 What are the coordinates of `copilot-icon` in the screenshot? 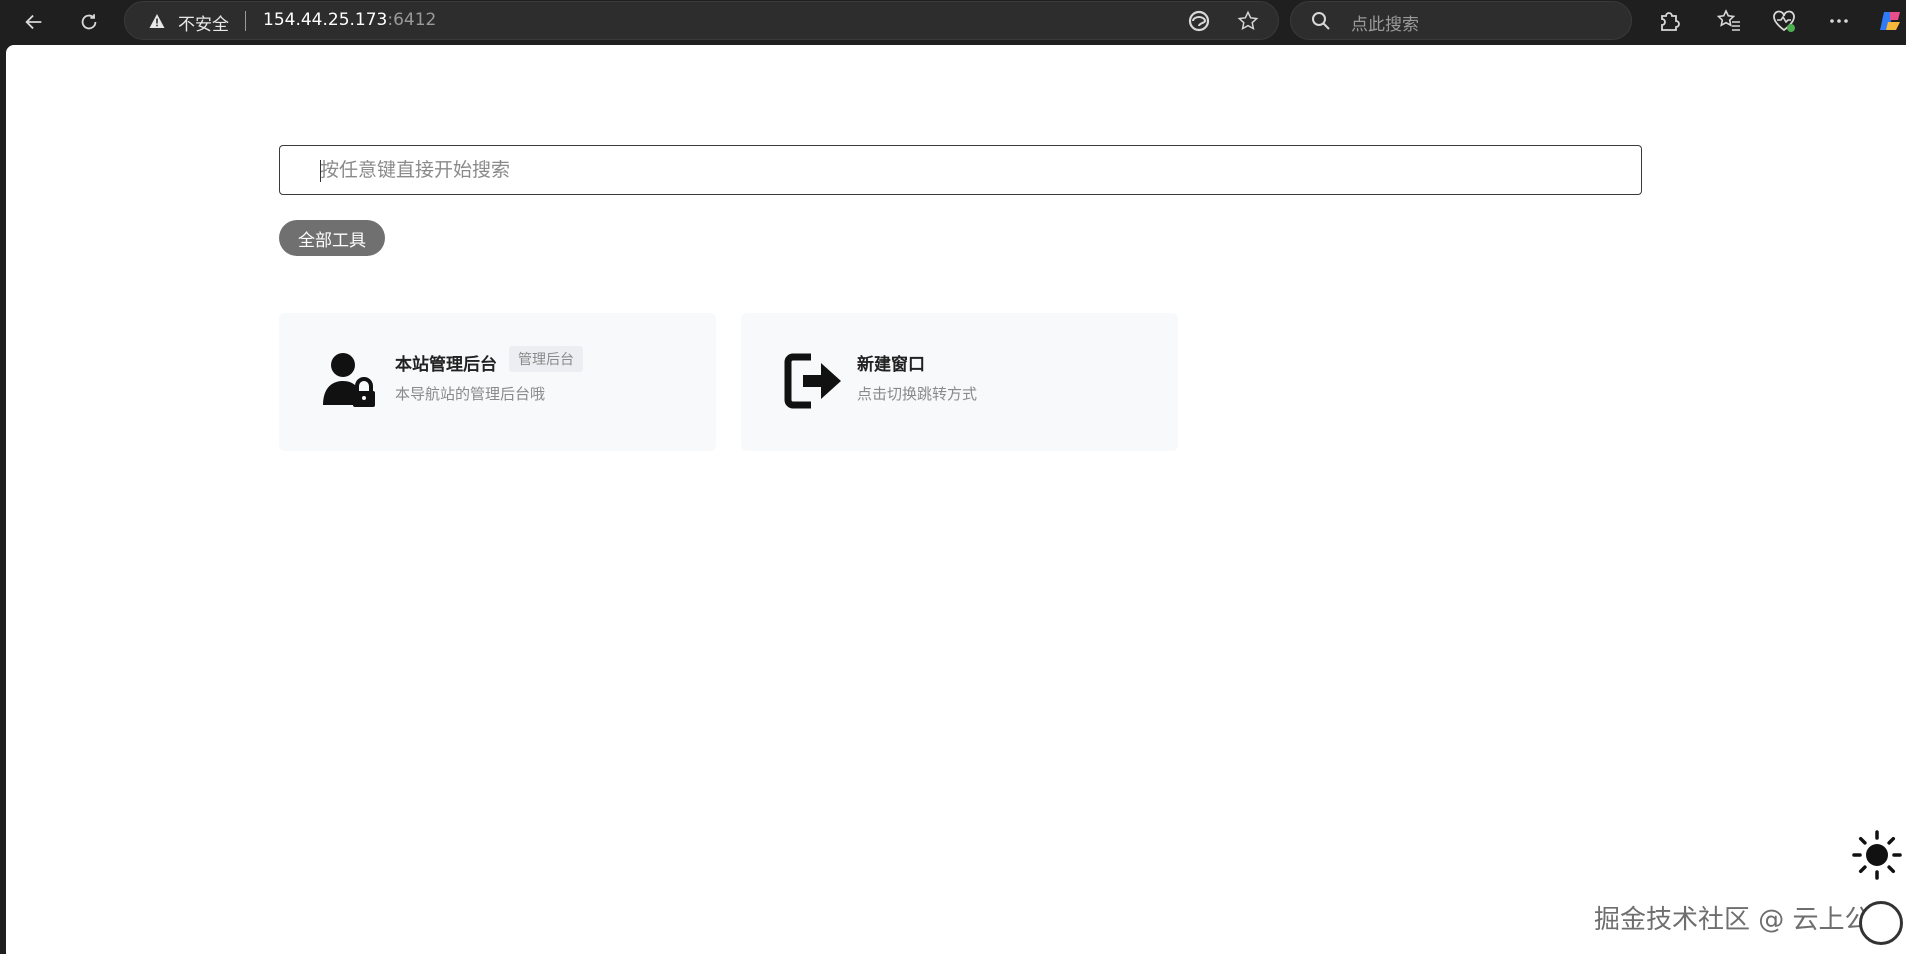 It's located at (1890, 21).